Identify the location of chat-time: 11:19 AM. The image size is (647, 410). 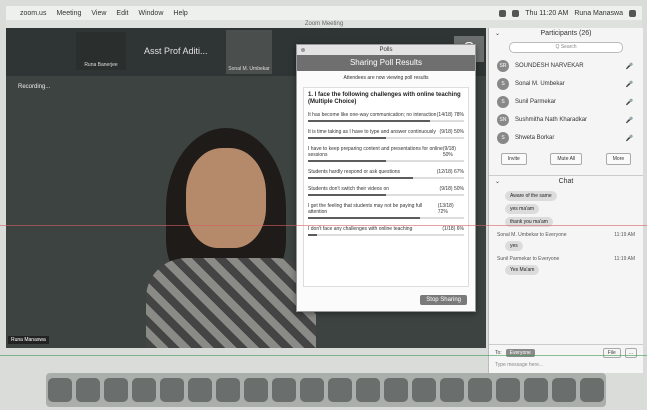
(624, 235).